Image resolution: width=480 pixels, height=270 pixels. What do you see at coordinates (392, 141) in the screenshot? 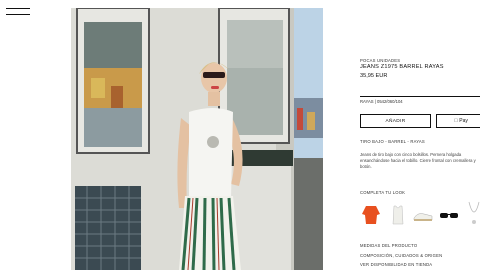
I see `fit-summary: TIRO BAJO - BARREL - RAYAS` at bounding box center [392, 141].